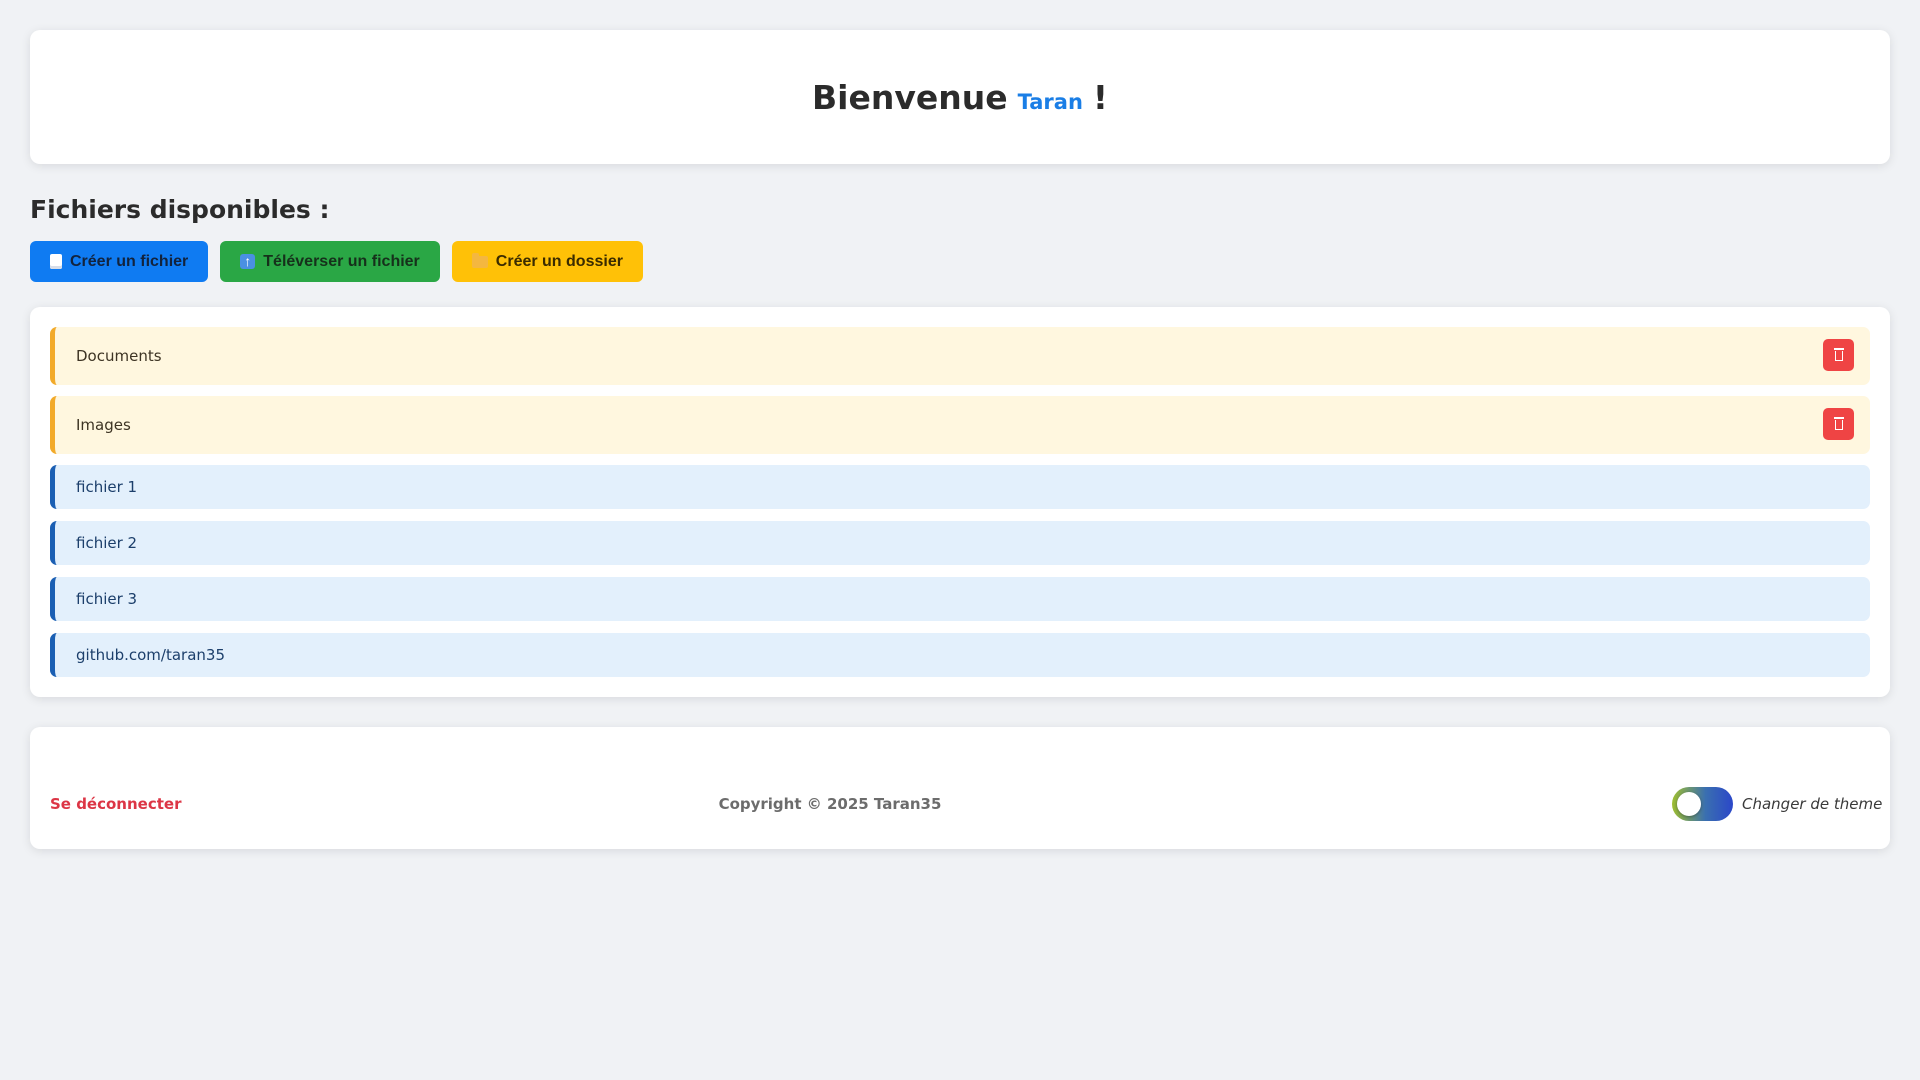 The image size is (1920, 1080). Describe the element at coordinates (1050, 101) in the screenshot. I see `username: Taran` at that location.